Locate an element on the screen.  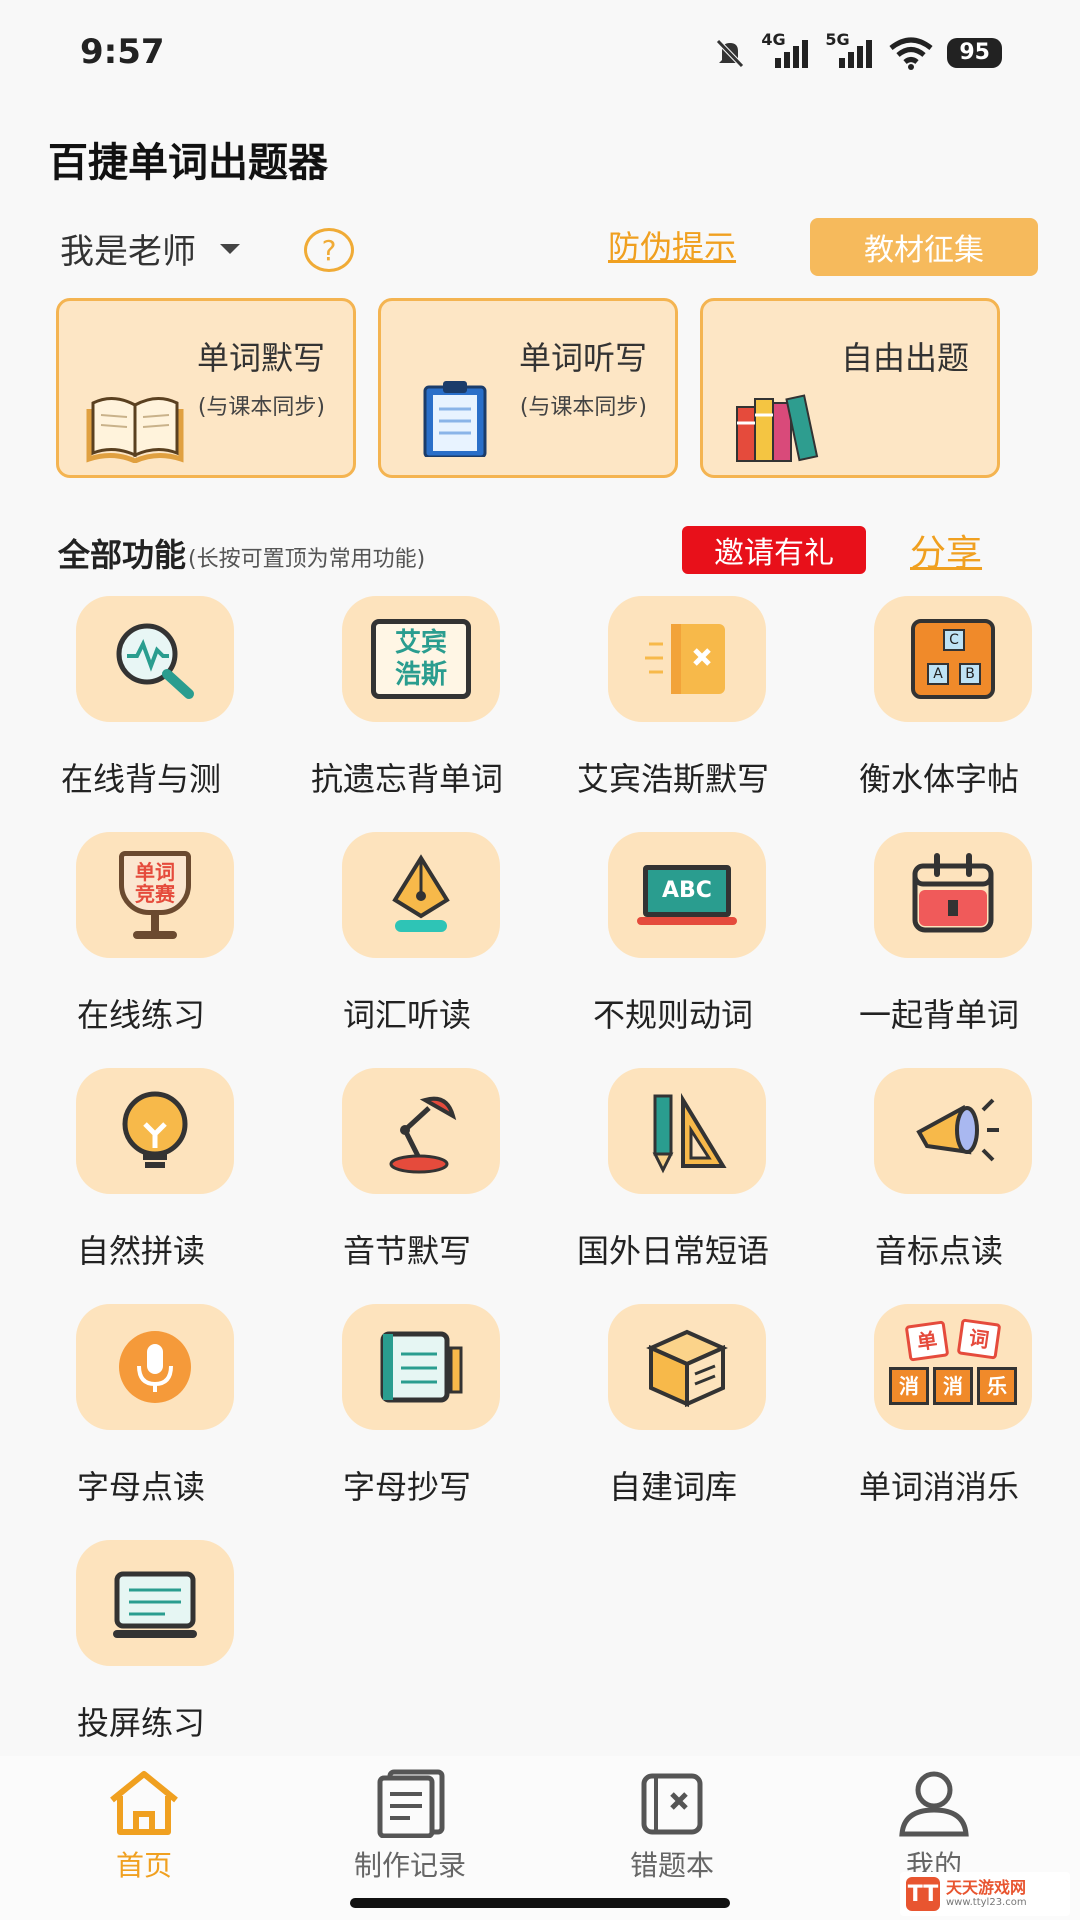
box-icon is located at coordinates (687, 1367).